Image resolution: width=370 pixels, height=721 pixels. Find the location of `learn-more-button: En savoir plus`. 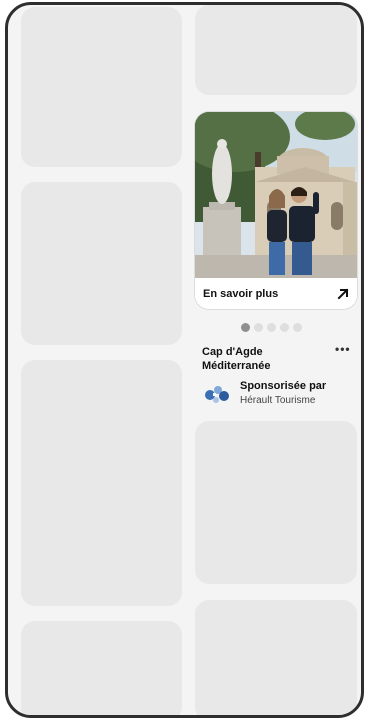

learn-more-button: En savoir plus is located at coordinates (276, 293).